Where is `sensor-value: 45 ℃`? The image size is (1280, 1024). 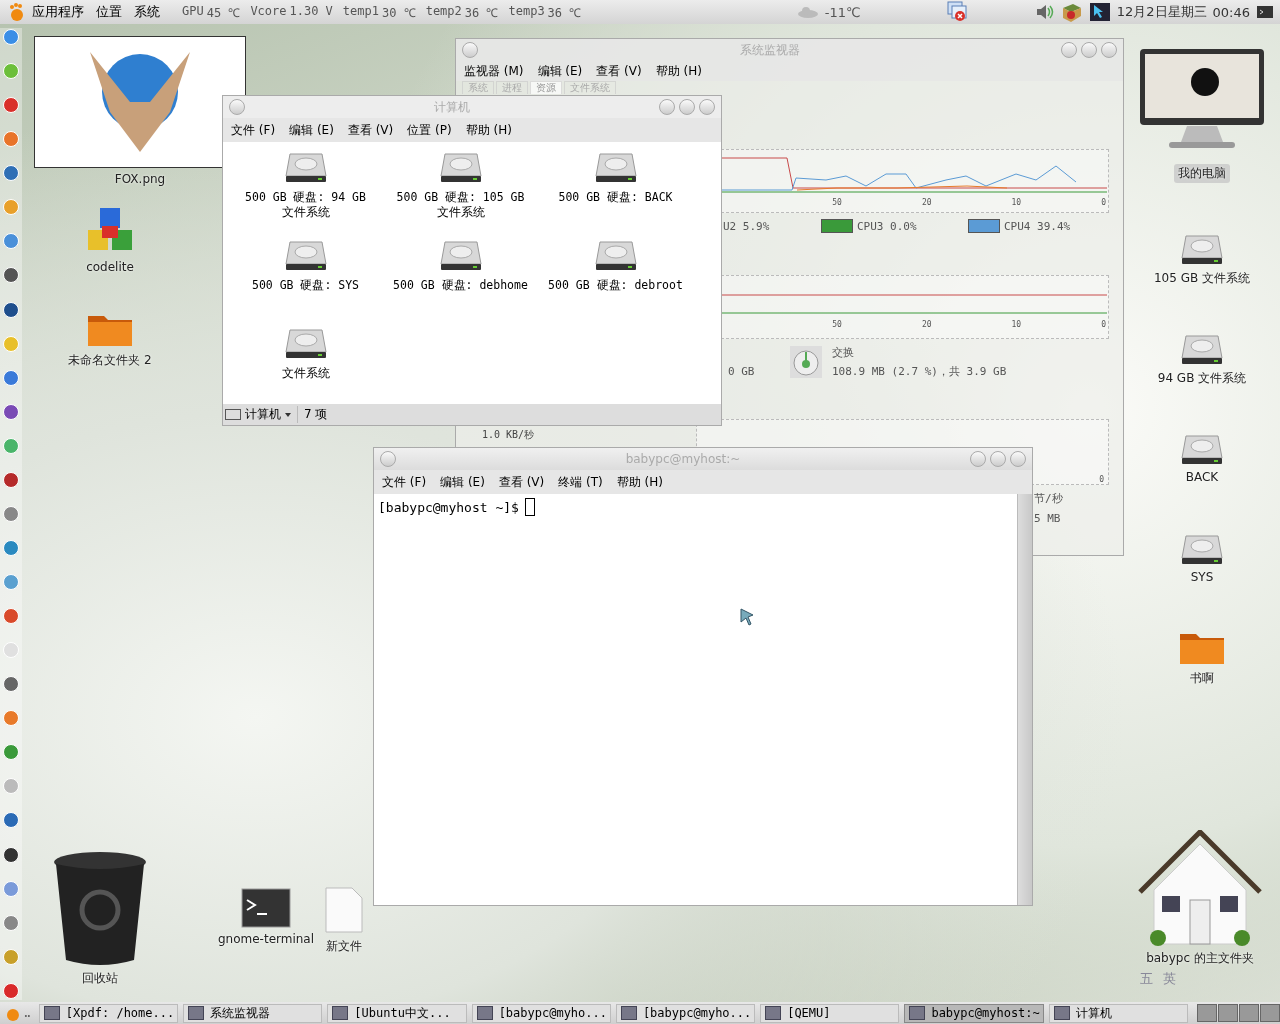
sensor-value: 45 ℃ is located at coordinates (223, 12).